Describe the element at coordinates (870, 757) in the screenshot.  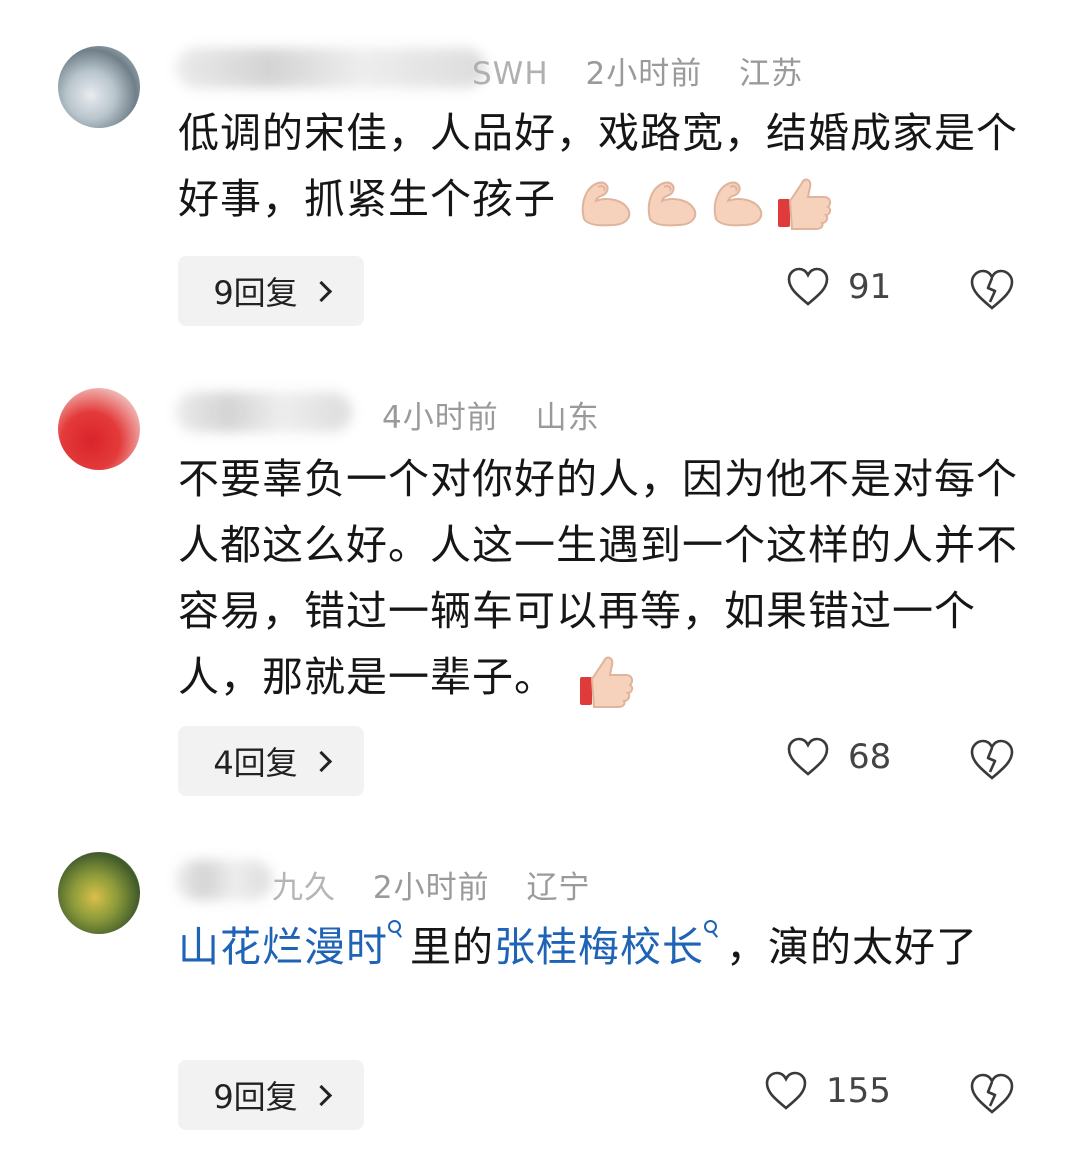
I see `like-count: 68` at that location.